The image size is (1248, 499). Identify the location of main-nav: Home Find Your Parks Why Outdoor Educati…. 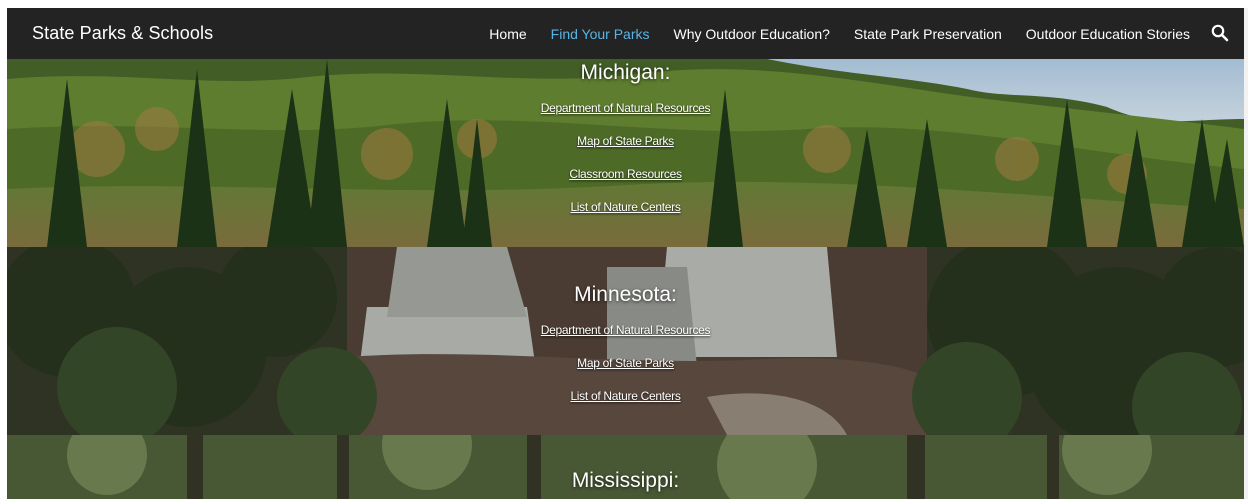
(827, 33).